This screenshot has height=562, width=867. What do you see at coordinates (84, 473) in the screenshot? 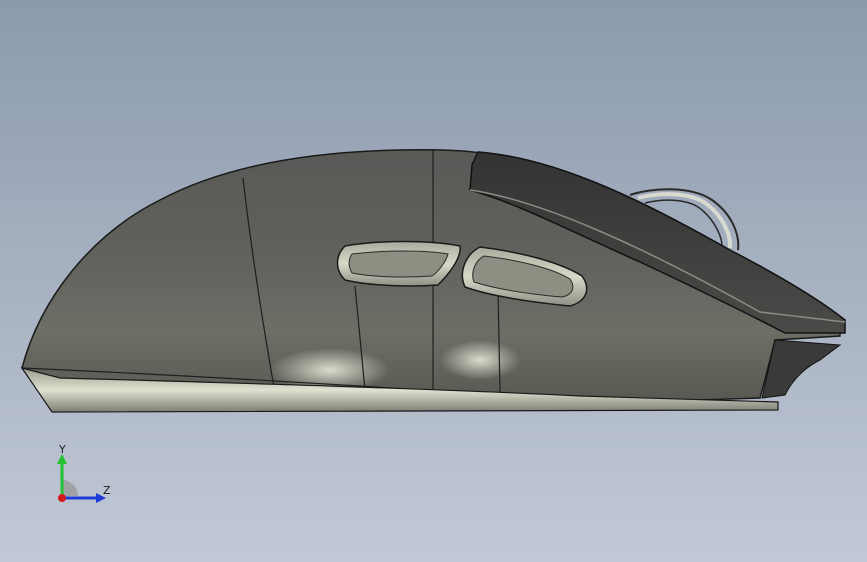
I see `view-triad: Y Z` at bounding box center [84, 473].